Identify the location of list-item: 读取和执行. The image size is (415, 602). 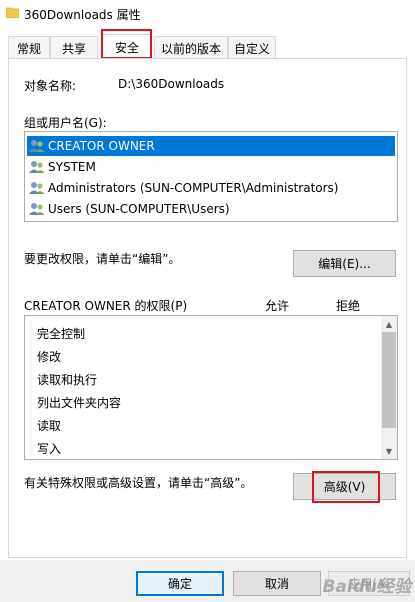
(67, 380).